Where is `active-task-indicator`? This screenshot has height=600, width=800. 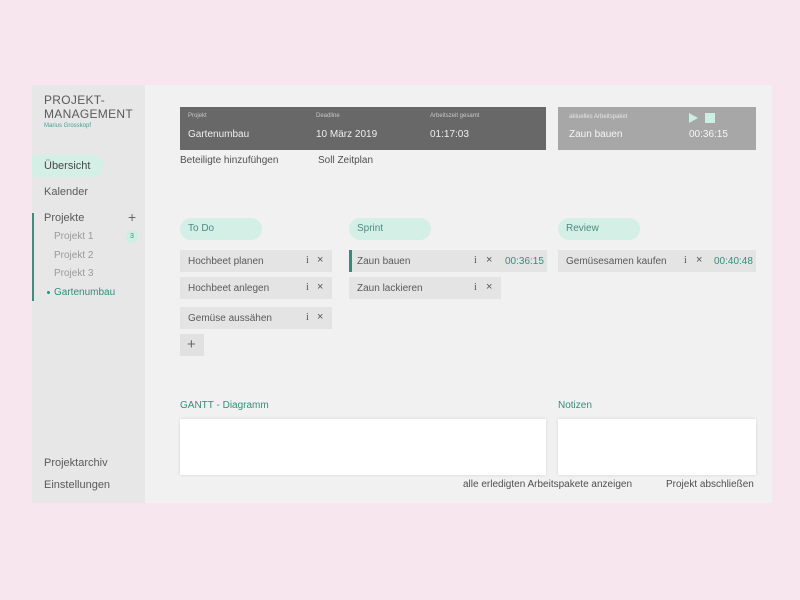 active-task-indicator is located at coordinates (350, 261).